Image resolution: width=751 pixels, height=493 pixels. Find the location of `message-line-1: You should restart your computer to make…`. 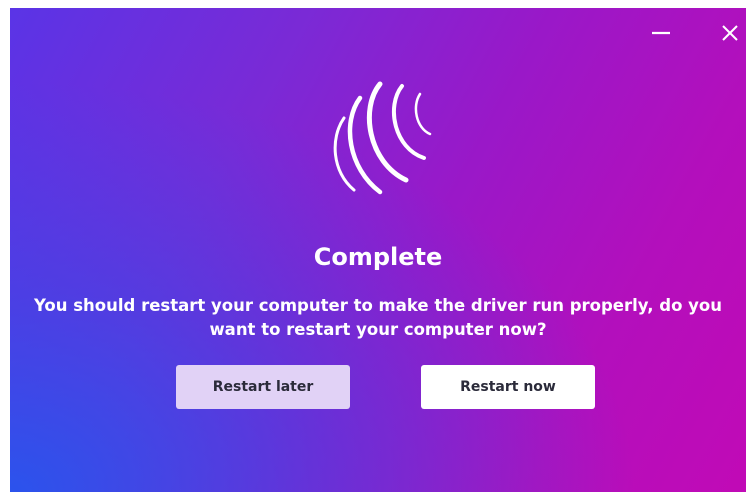

message-line-1: You should restart your computer to make… is located at coordinates (378, 305).